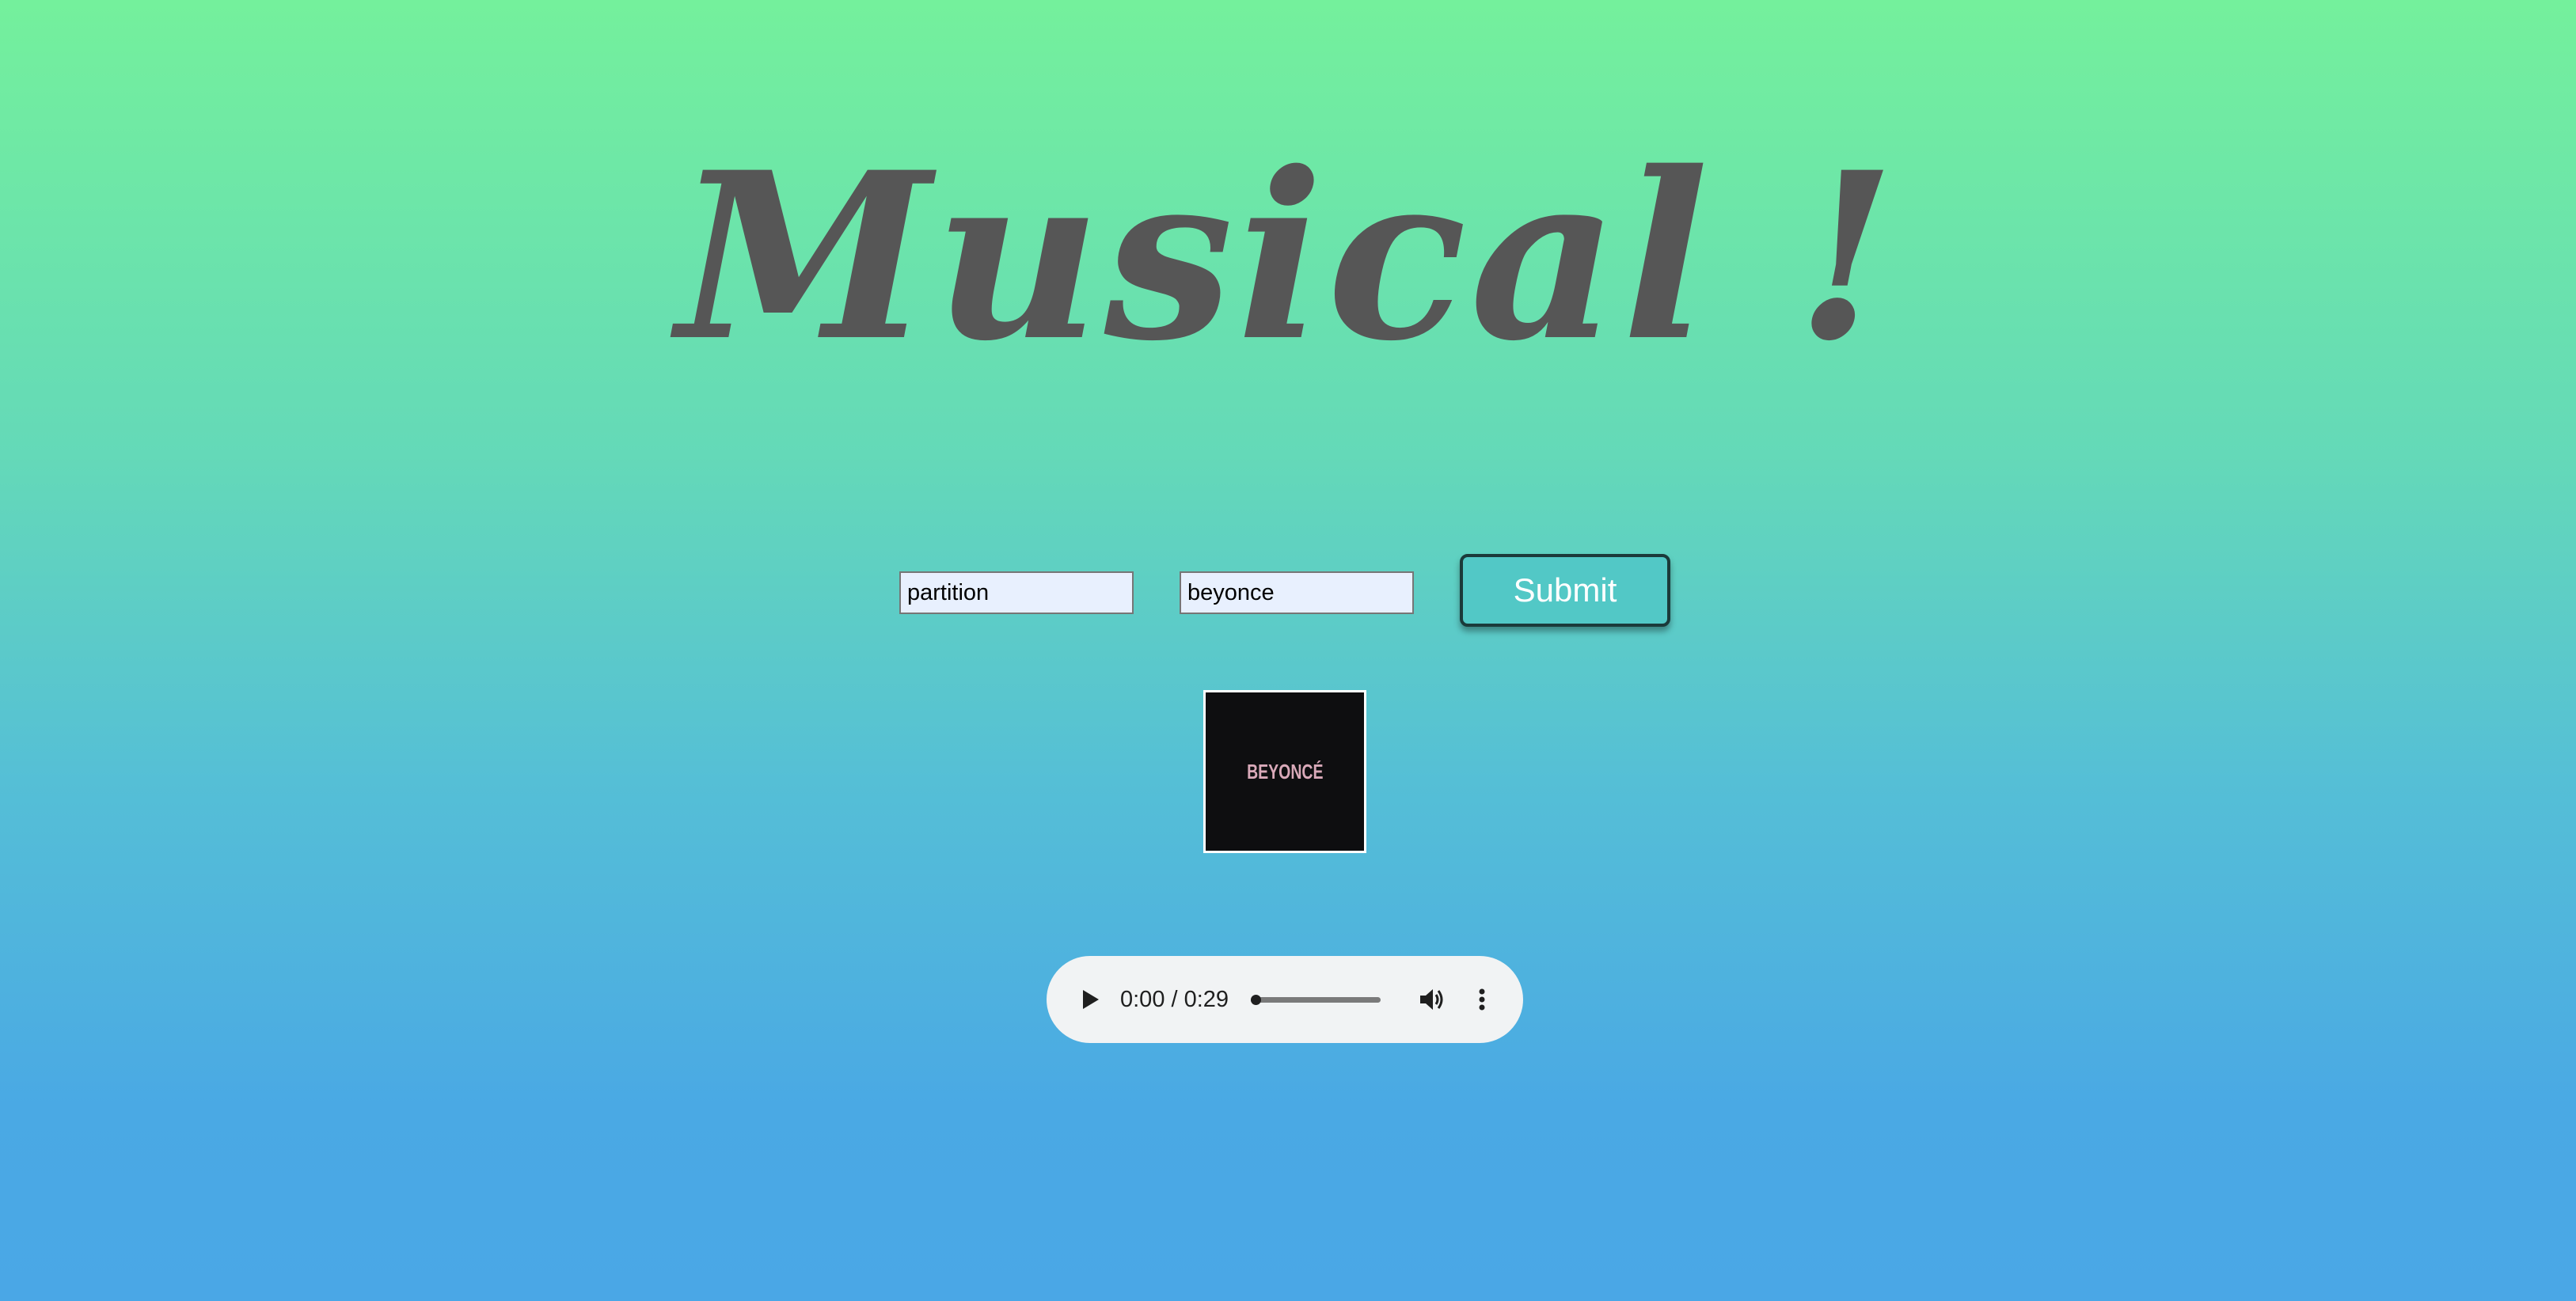  I want to click on time-display: 0:00 / 0:29, so click(1174, 999).